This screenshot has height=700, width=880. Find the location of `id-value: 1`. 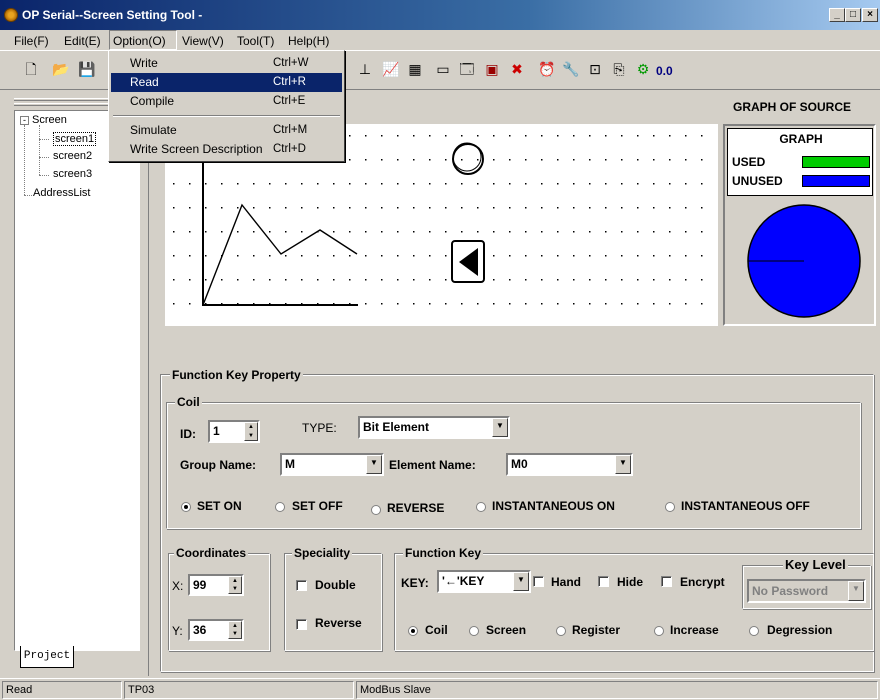

id-value: 1 is located at coordinates (216, 431).